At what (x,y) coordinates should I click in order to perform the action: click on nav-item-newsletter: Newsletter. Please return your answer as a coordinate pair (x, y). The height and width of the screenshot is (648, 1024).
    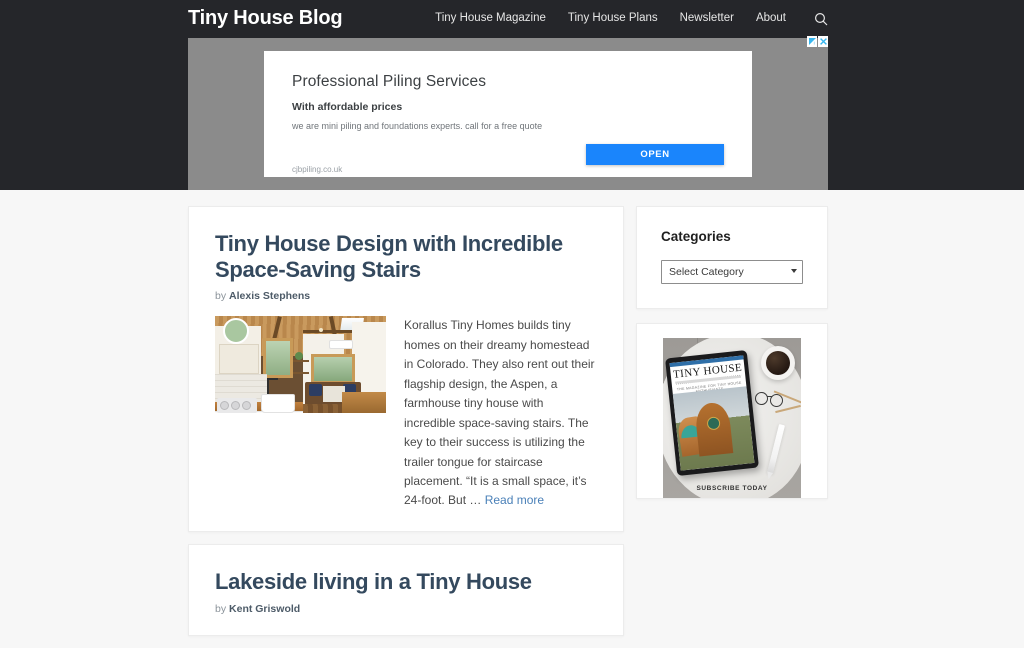
    Looking at the image, I should click on (707, 18).